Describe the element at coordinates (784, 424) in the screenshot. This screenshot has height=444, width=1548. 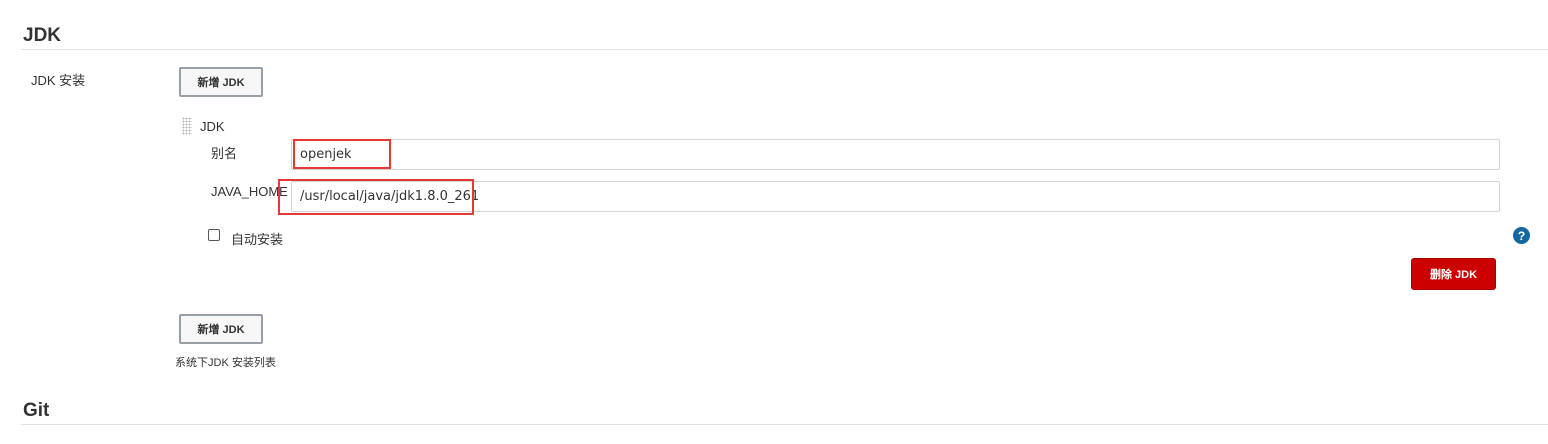
I see `git-section-divider` at that location.